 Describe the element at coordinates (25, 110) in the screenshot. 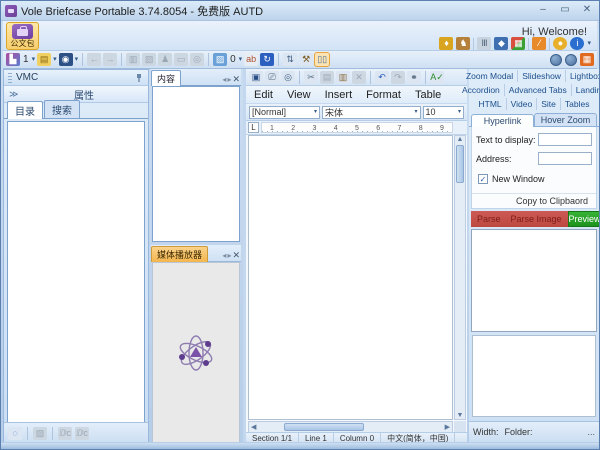

I see `tab-catalog: 目录` at that location.